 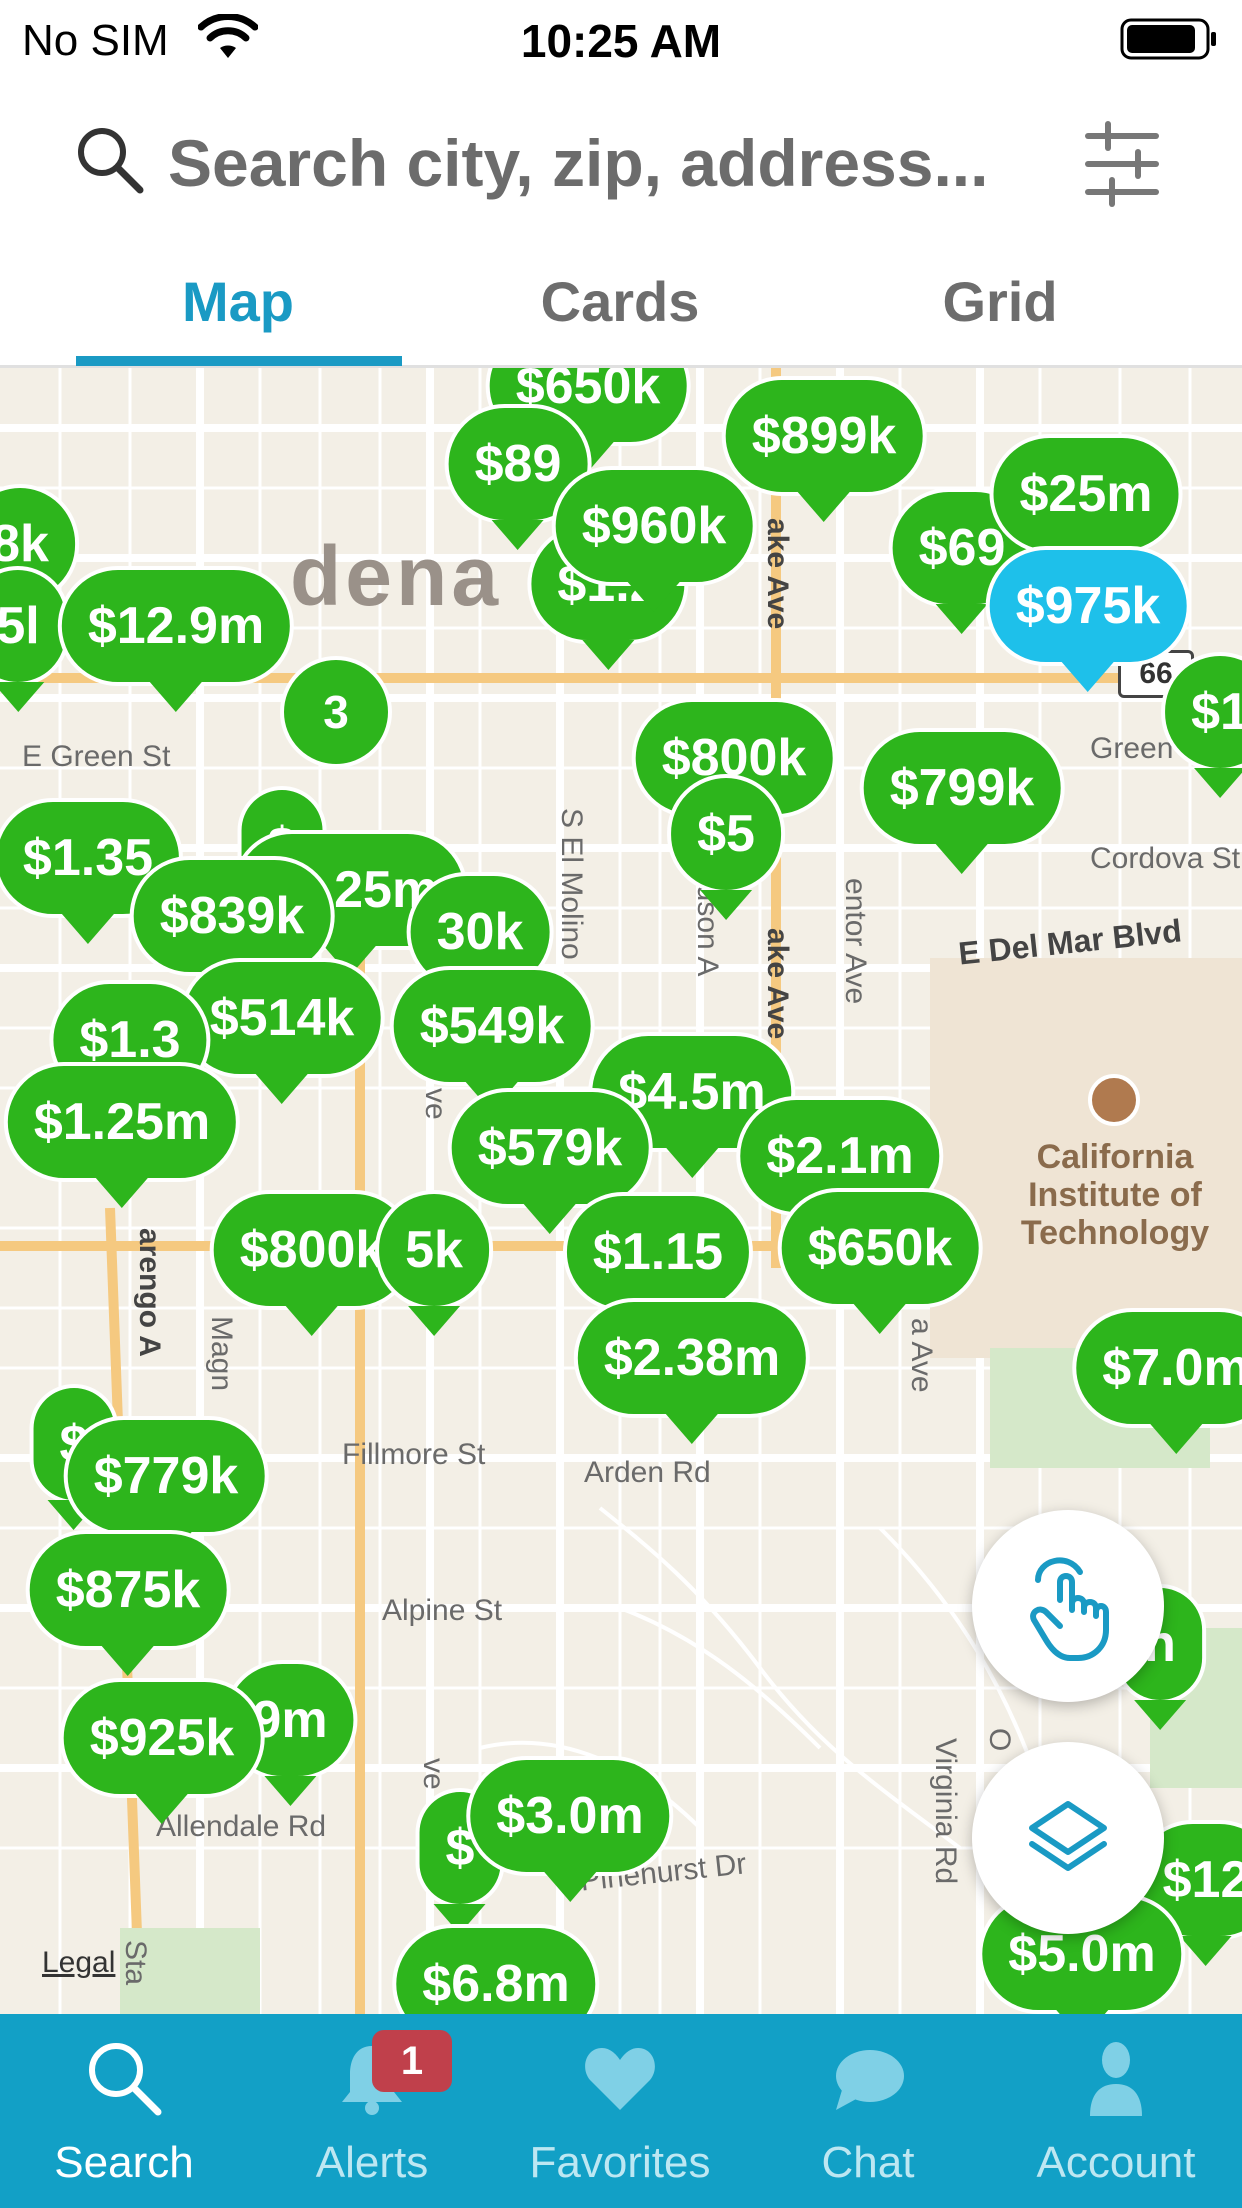 What do you see at coordinates (868, 2111) in the screenshot?
I see `nav-chat: Chat` at bounding box center [868, 2111].